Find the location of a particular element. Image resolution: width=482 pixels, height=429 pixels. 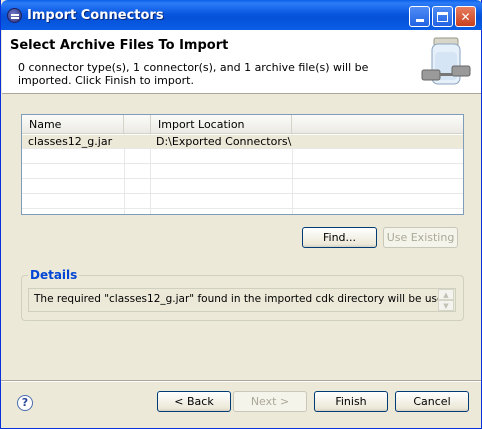

next-button: Next > is located at coordinates (270, 401).